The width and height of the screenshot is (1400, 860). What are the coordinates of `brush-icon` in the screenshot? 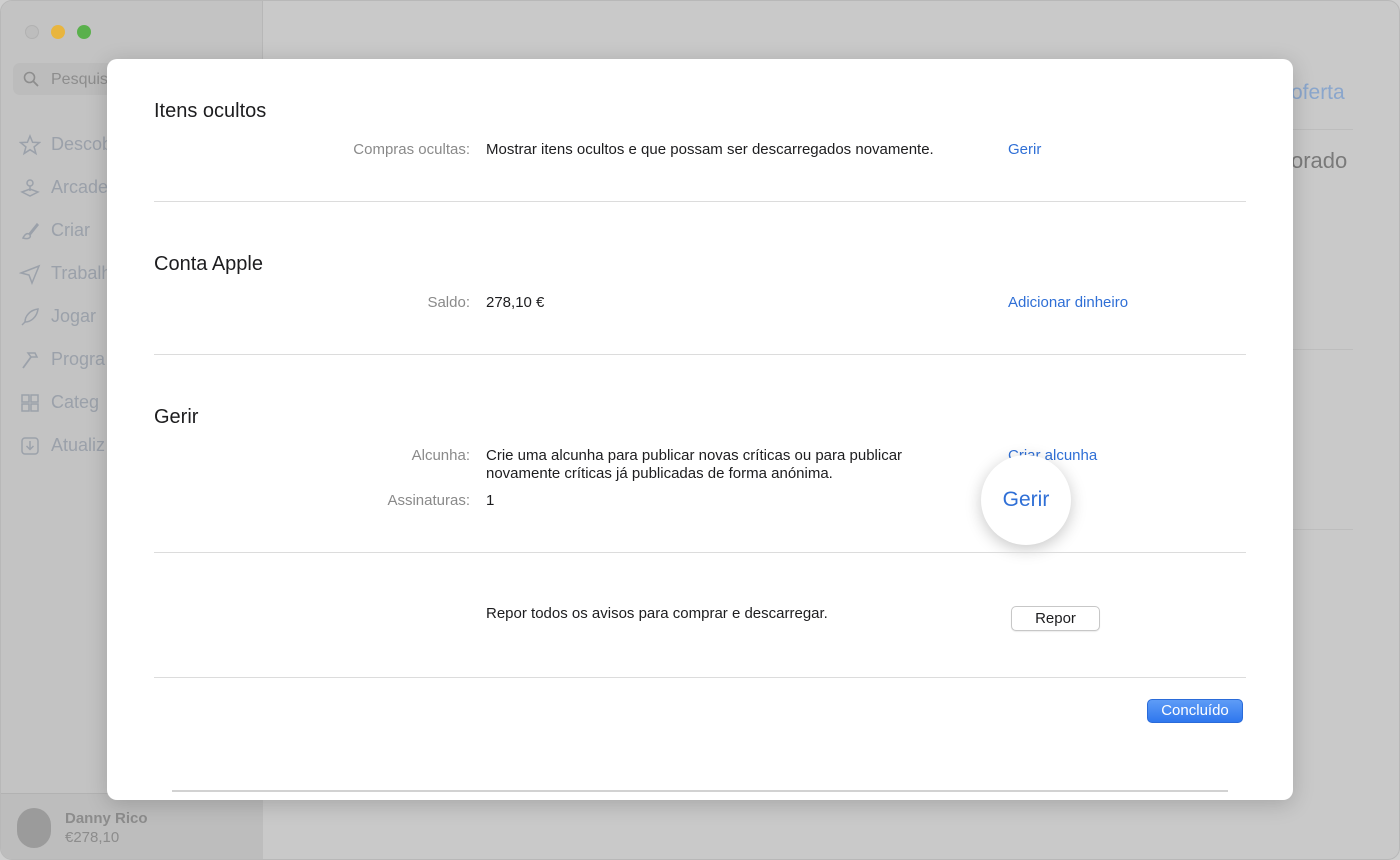 It's located at (30, 230).